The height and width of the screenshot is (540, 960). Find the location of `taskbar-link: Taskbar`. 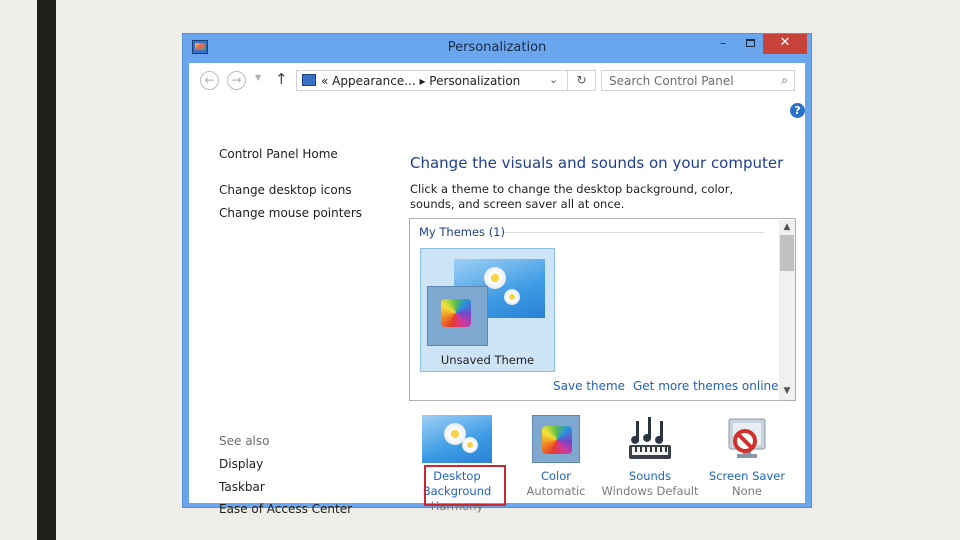

taskbar-link: Taskbar is located at coordinates (242, 487).